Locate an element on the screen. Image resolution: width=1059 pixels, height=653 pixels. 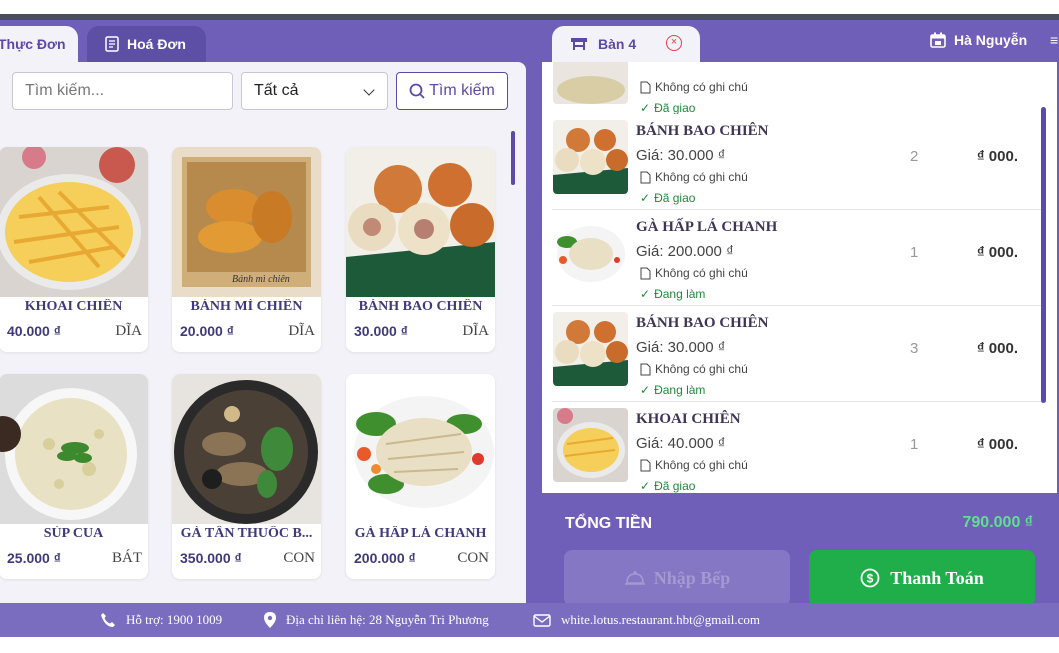
hamburger-icon: ≡ is located at coordinates (1054, 40).